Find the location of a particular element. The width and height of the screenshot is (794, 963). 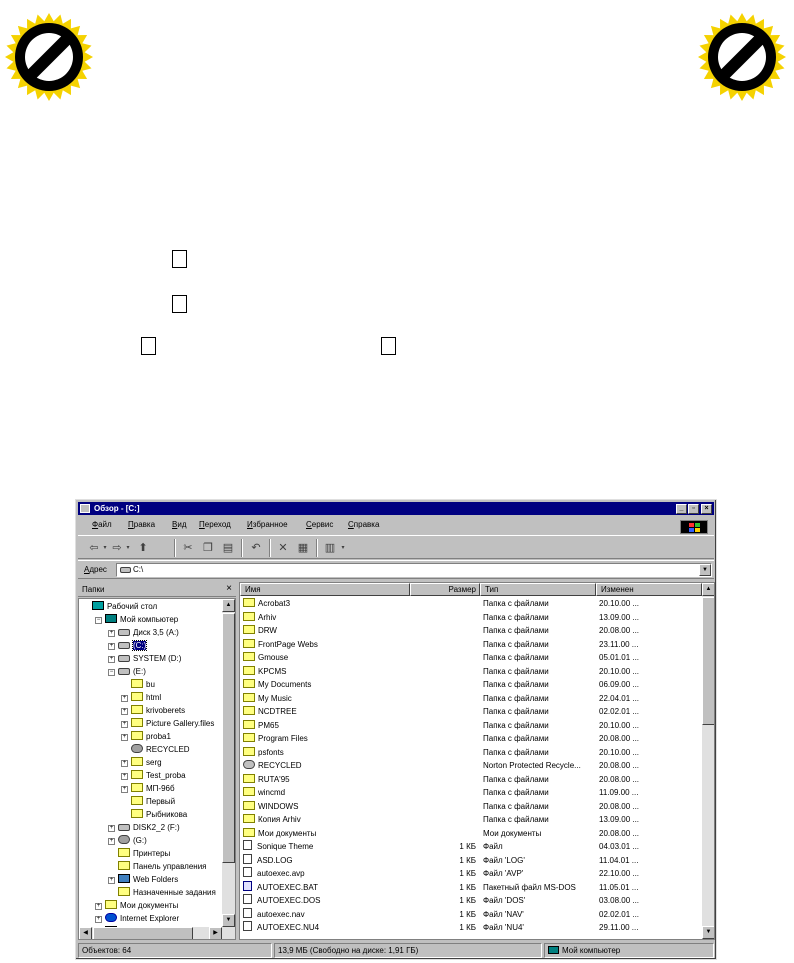

up-folder-icon: ⬆ is located at coordinates (143, 548).